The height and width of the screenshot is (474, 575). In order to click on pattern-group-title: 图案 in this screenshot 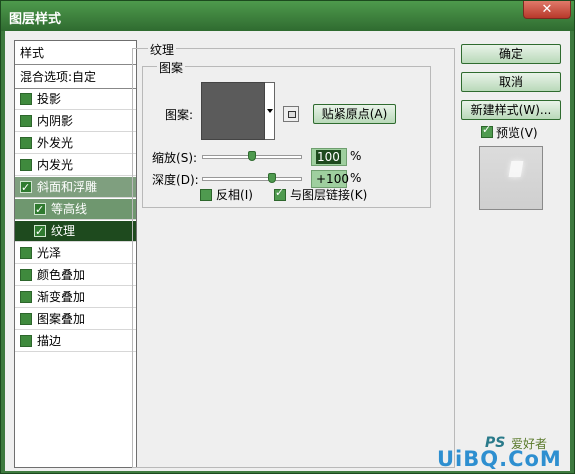, I will do `click(171, 67)`.